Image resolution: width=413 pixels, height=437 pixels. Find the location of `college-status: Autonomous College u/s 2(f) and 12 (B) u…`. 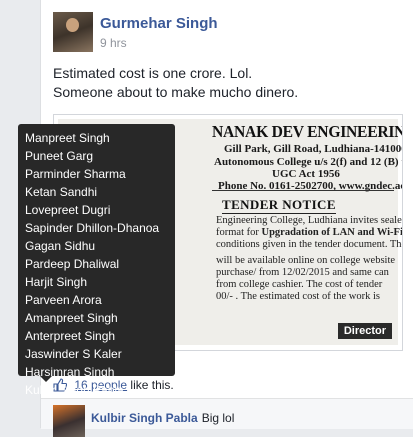

college-status: Autonomous College u/s 2(f) and 12 (B) u… is located at coordinates (308, 162).